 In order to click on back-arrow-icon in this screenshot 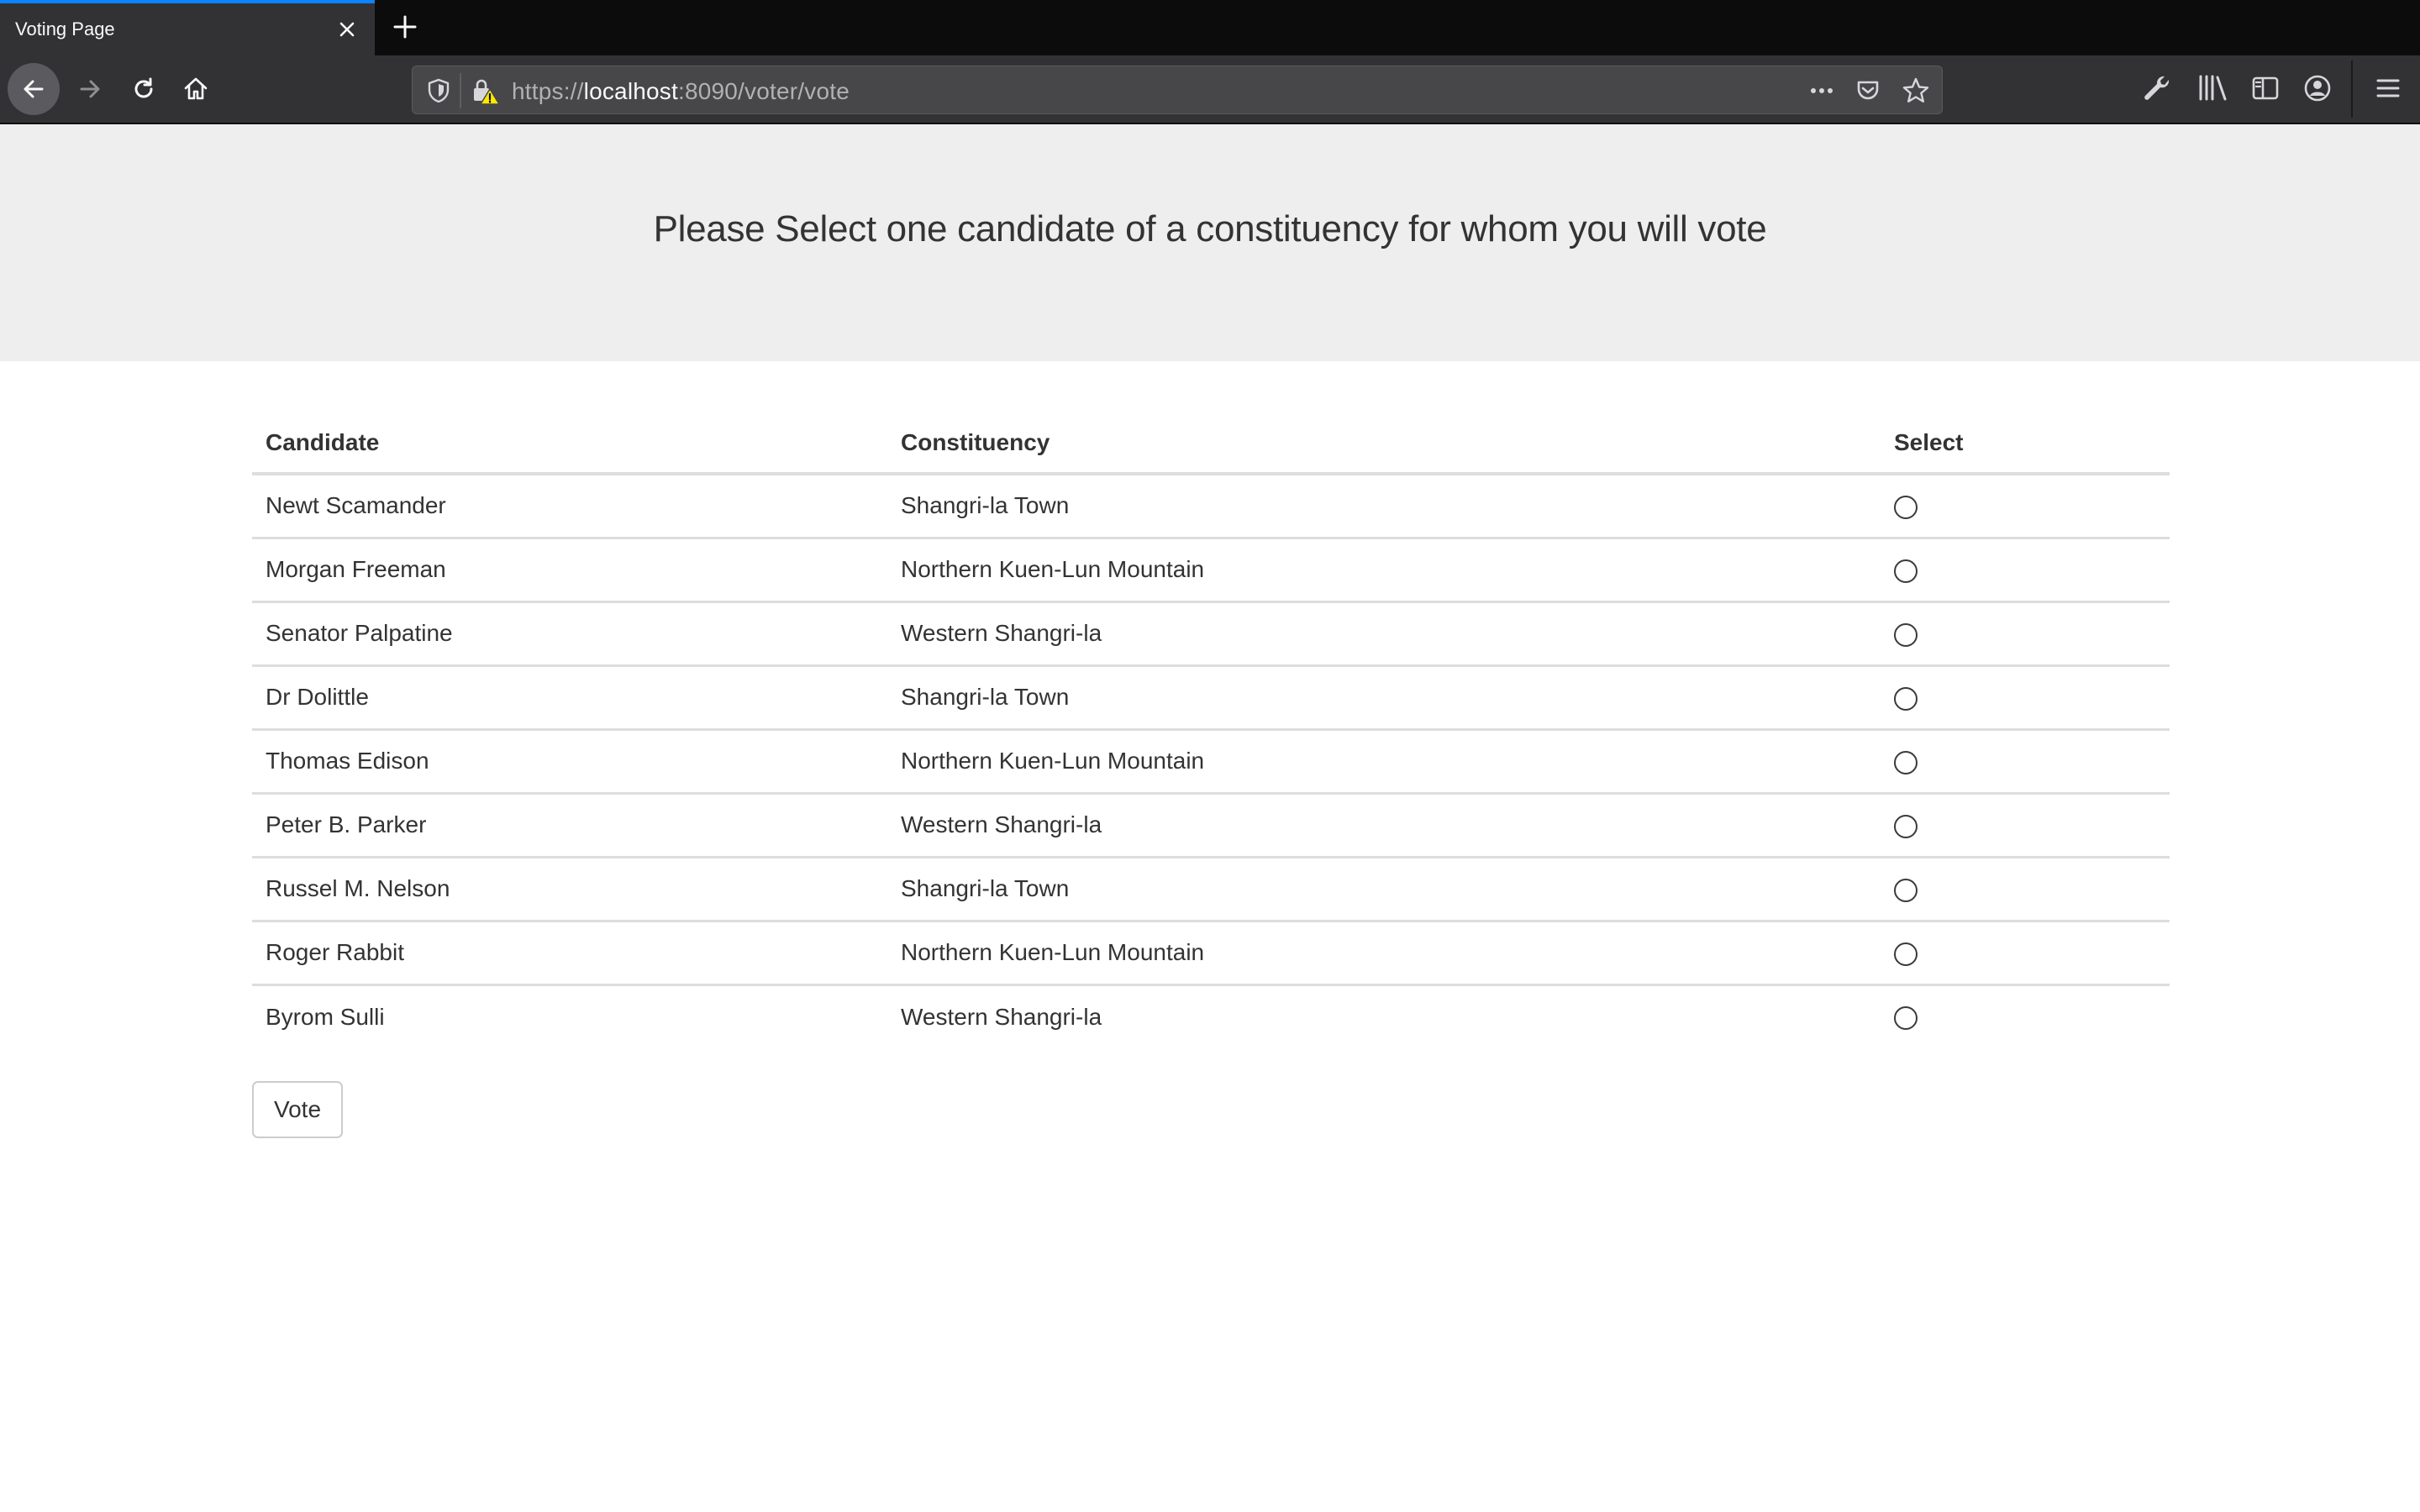, I will do `click(34, 89)`.